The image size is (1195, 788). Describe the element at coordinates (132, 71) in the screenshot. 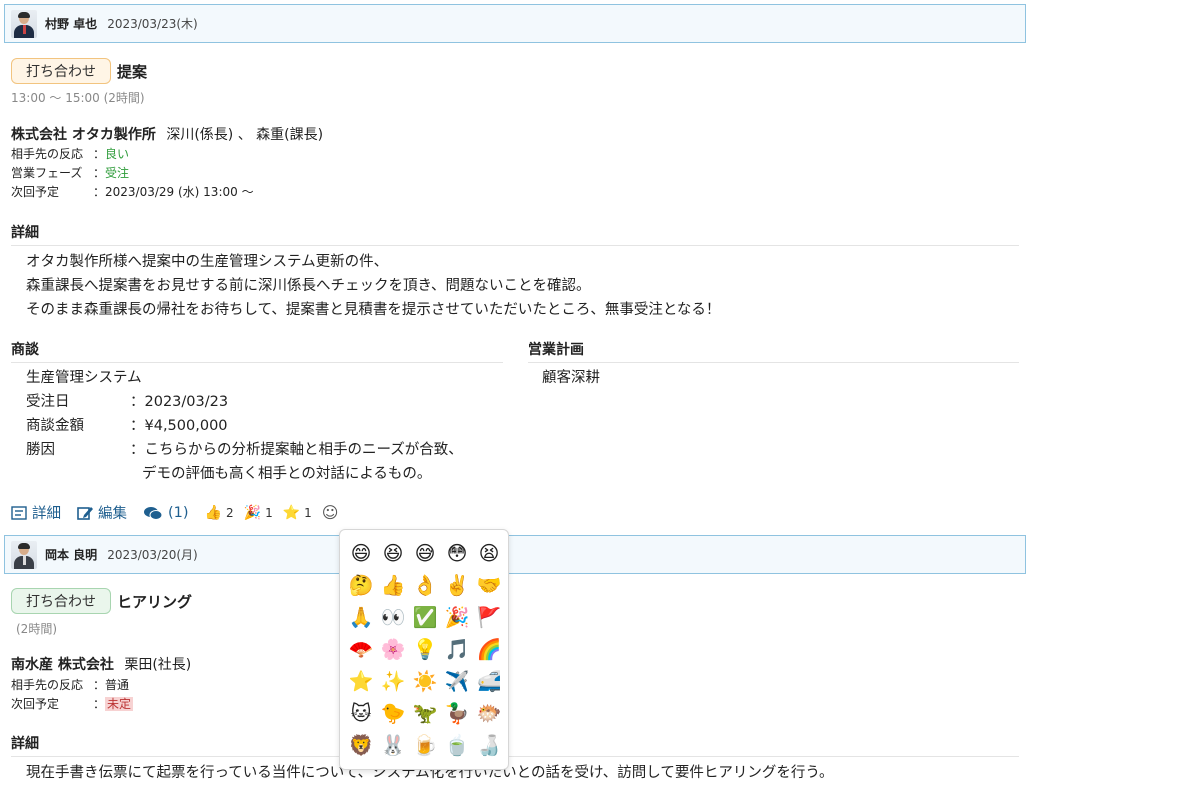

I see `report-title: 提案` at that location.